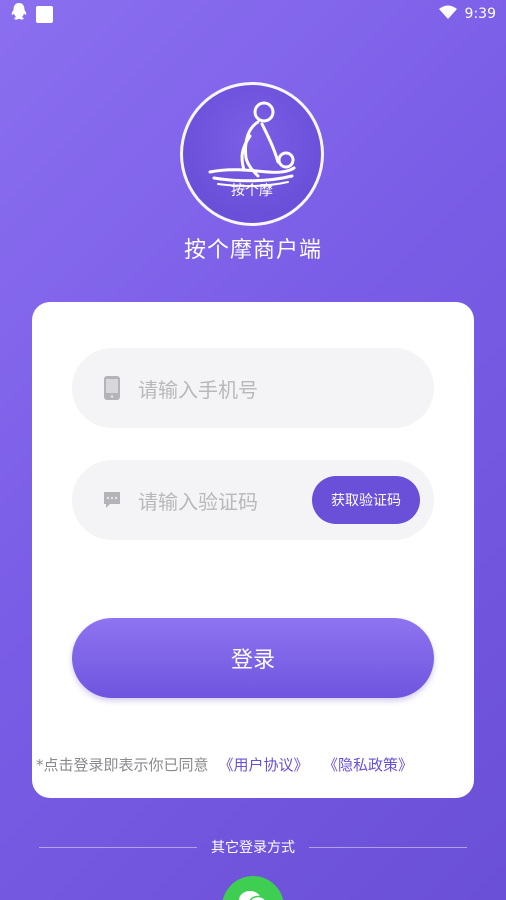  Describe the element at coordinates (252, 191) in the screenshot. I see `logo-text: 按个摩` at that location.